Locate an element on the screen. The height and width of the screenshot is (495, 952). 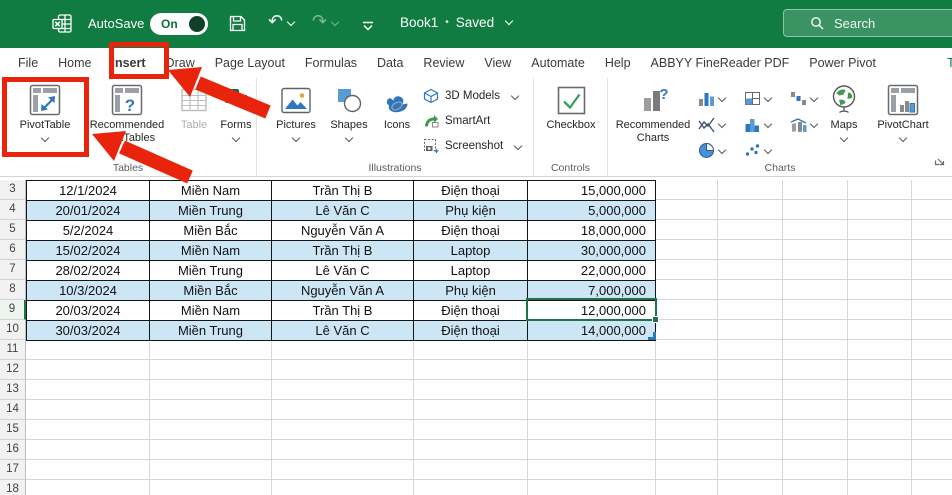
cell-r3-c4: 15,000,000 is located at coordinates (592, 191).